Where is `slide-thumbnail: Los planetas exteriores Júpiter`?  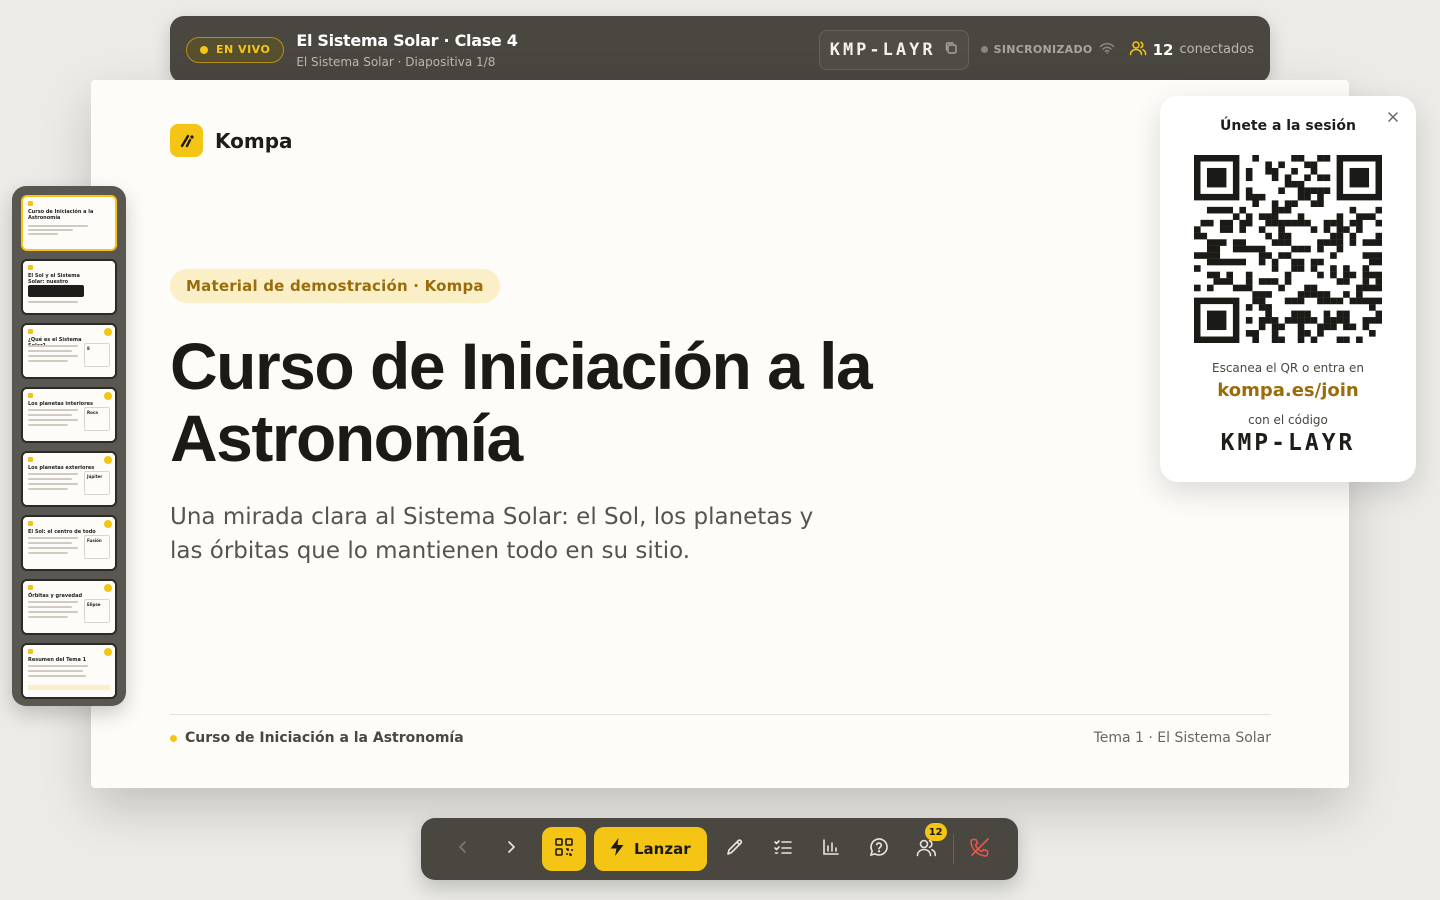
slide-thumbnail: Los planetas exteriores Júpiter is located at coordinates (69, 479).